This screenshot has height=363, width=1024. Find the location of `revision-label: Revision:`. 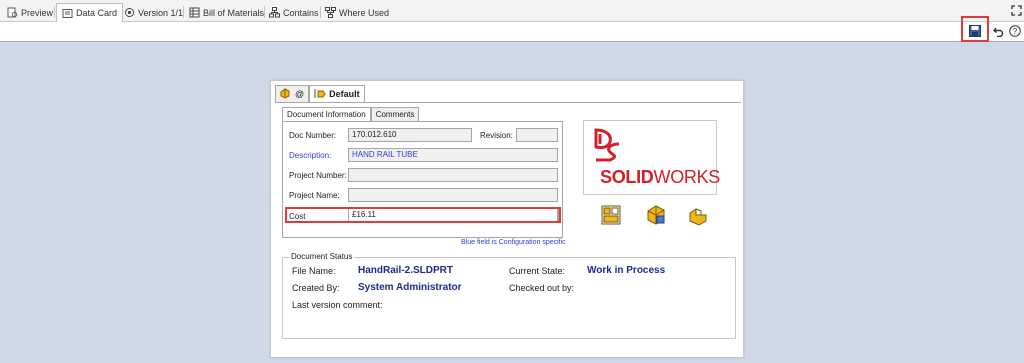

revision-label: Revision: is located at coordinates (496, 135).